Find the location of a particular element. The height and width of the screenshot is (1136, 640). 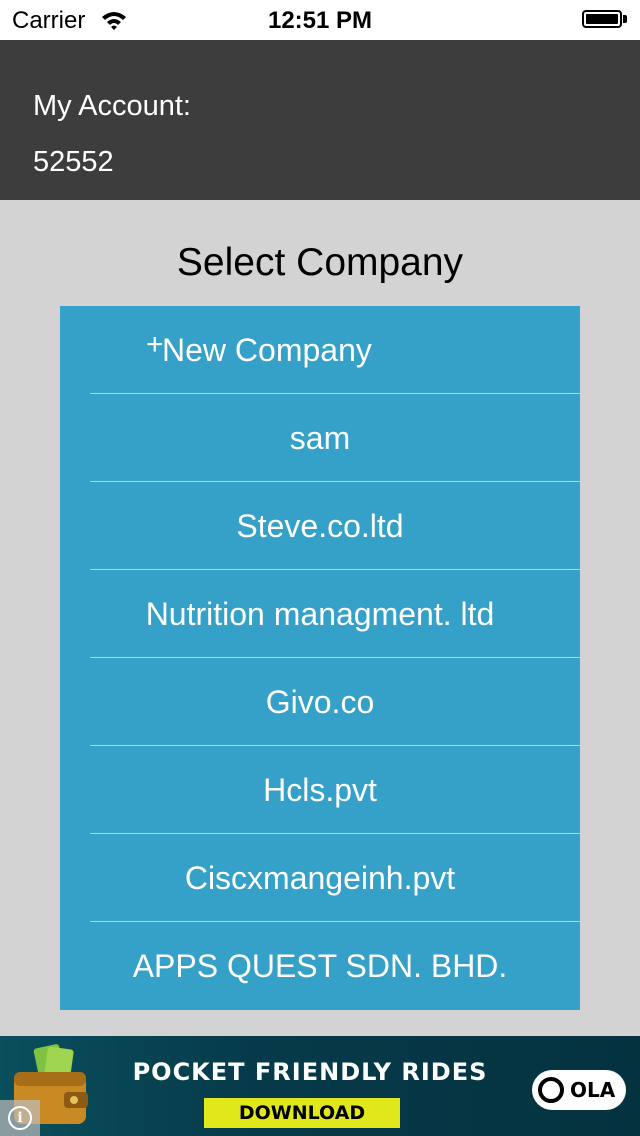

company-name: Hcls.pvt is located at coordinates (320, 790).